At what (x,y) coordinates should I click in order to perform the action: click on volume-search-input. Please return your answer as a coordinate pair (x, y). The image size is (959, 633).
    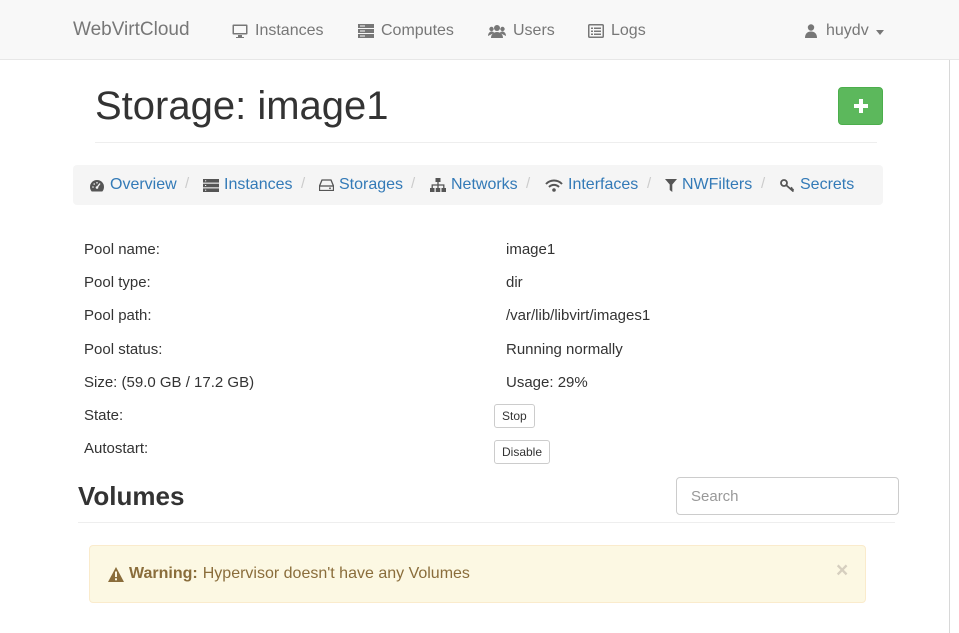
    Looking at the image, I should click on (787, 496).